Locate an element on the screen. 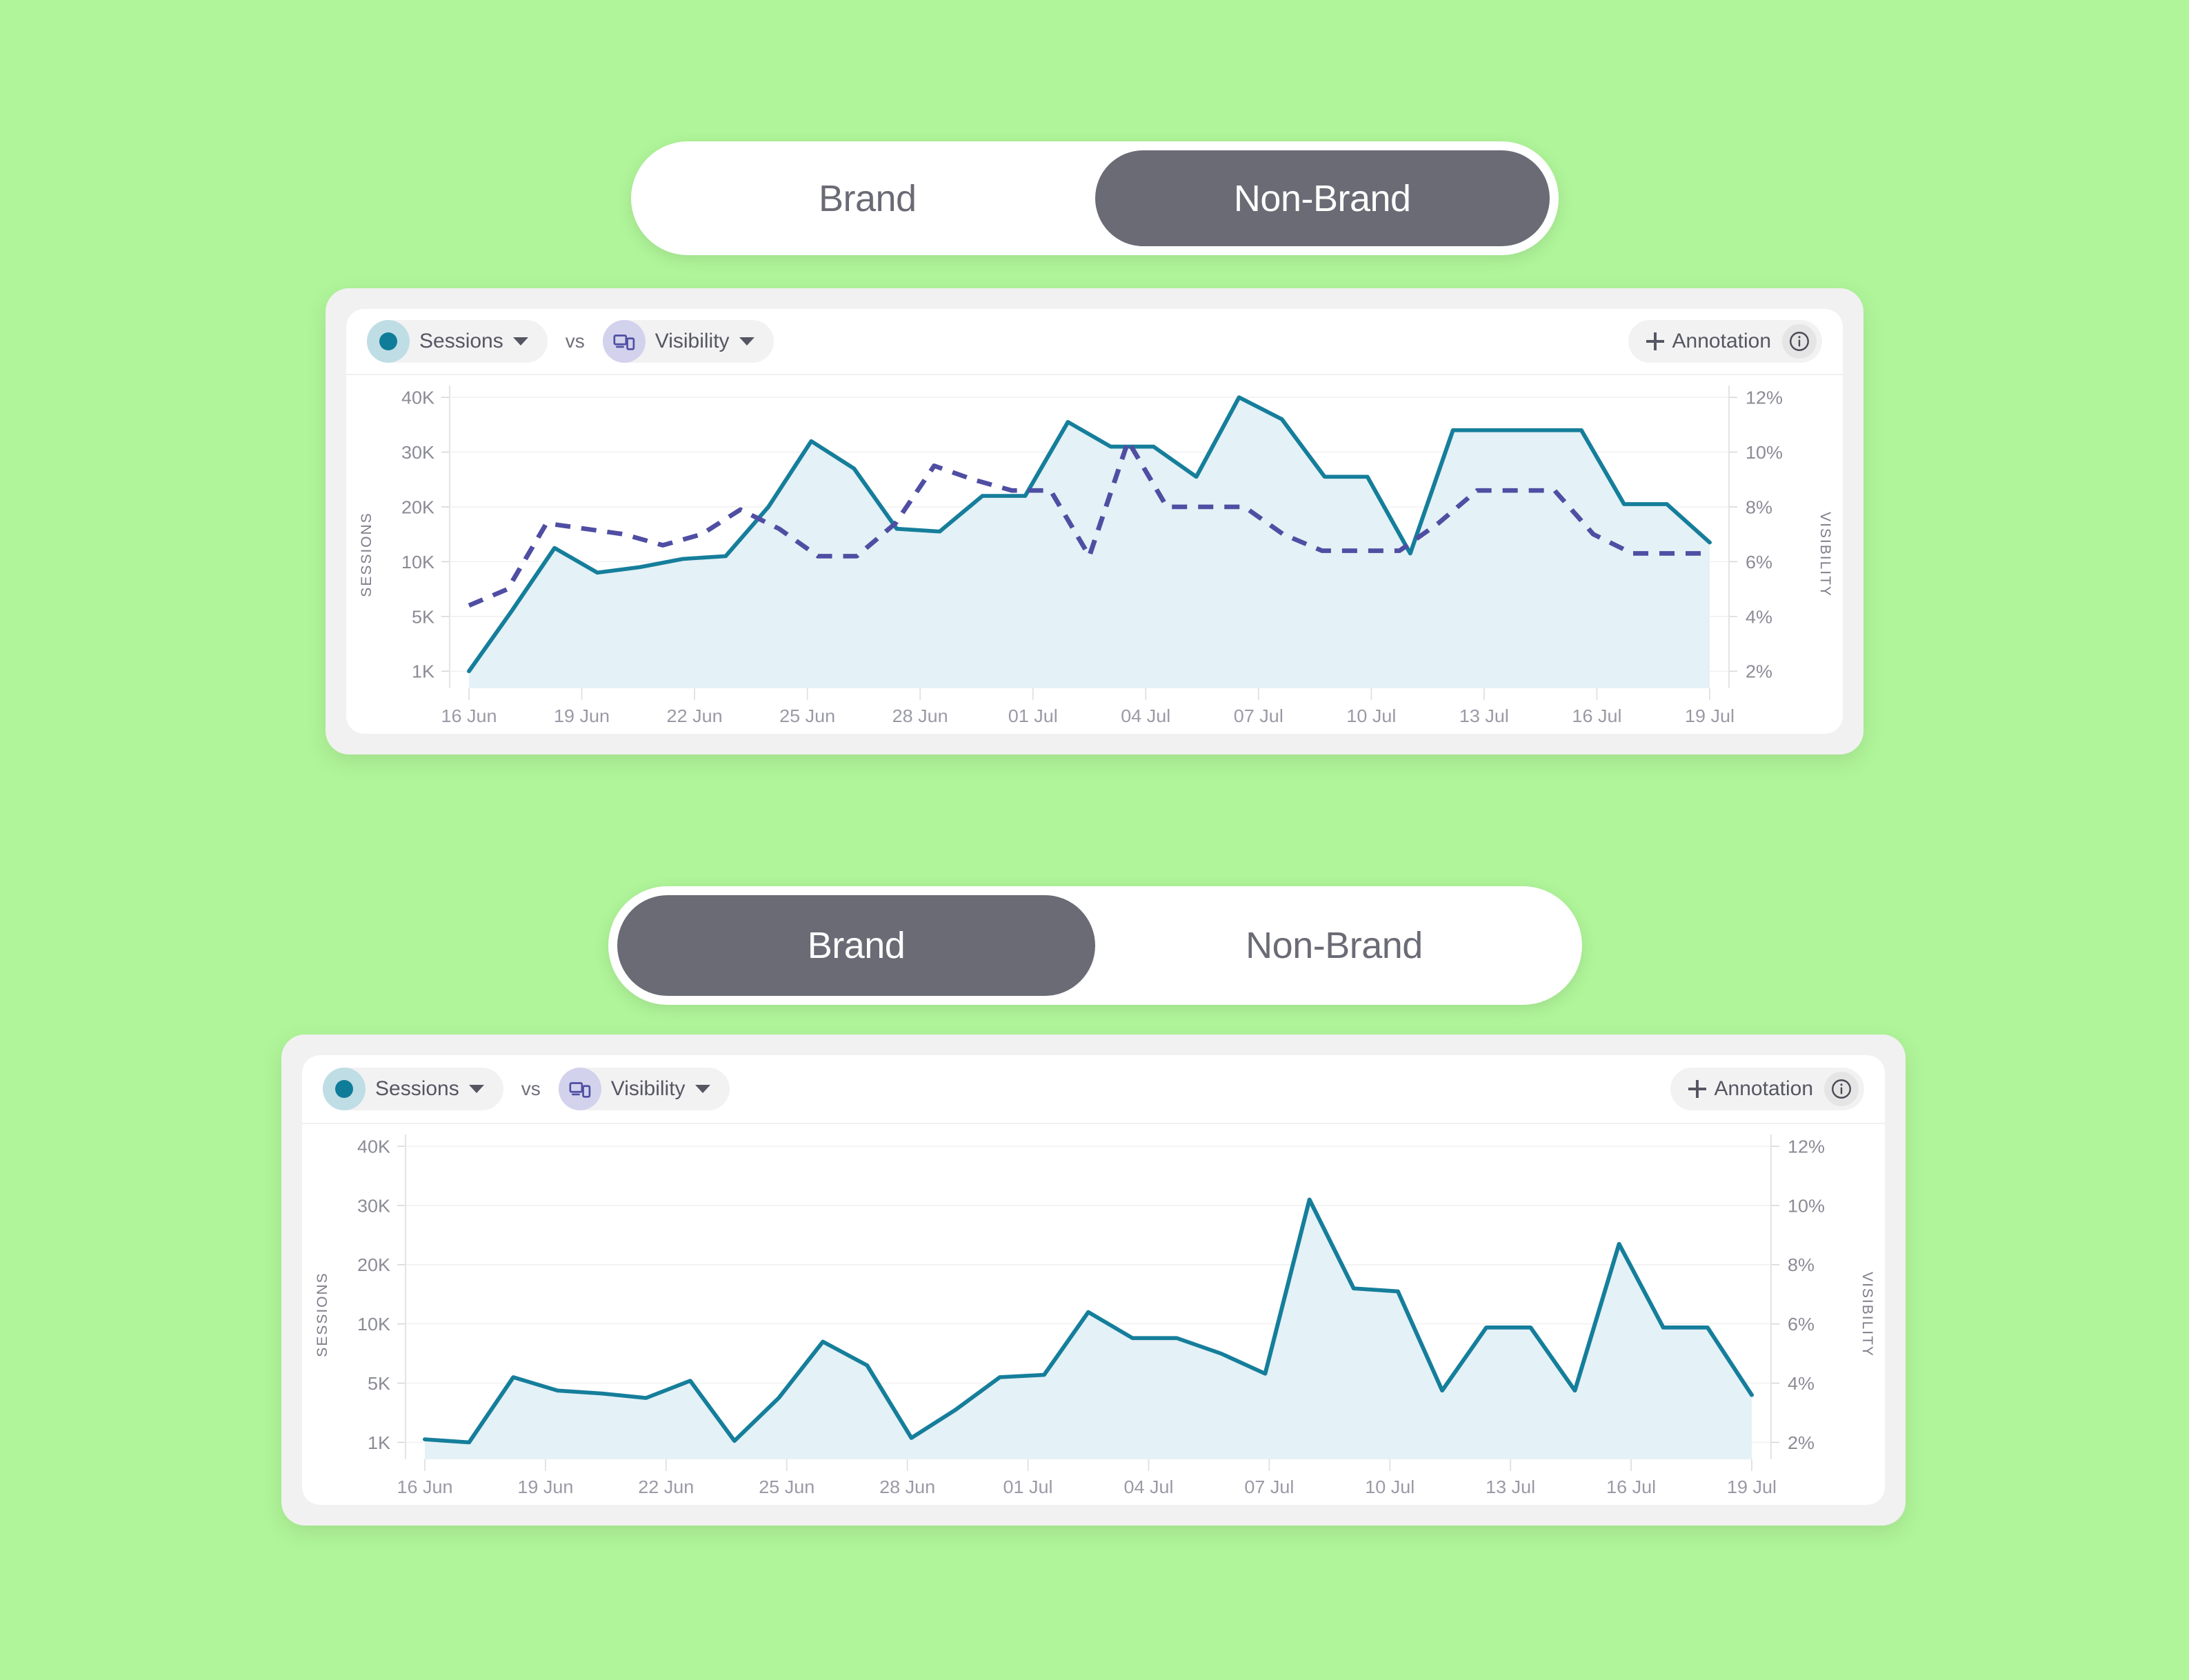  brand-toggle-non-brand-panel: Brand Non-Brand is located at coordinates (1095, 198).